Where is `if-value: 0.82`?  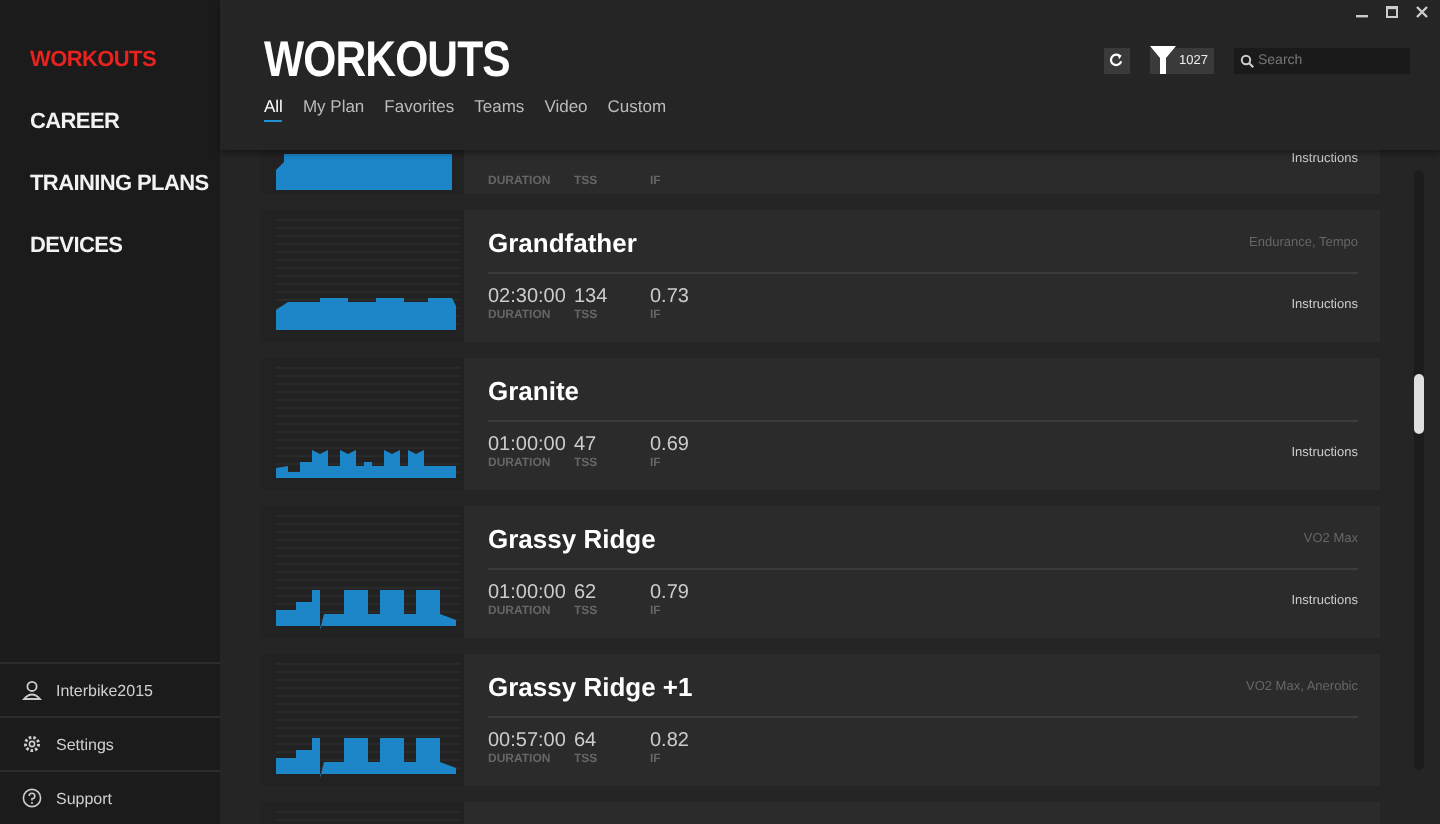 if-value: 0.82 is located at coordinates (670, 741).